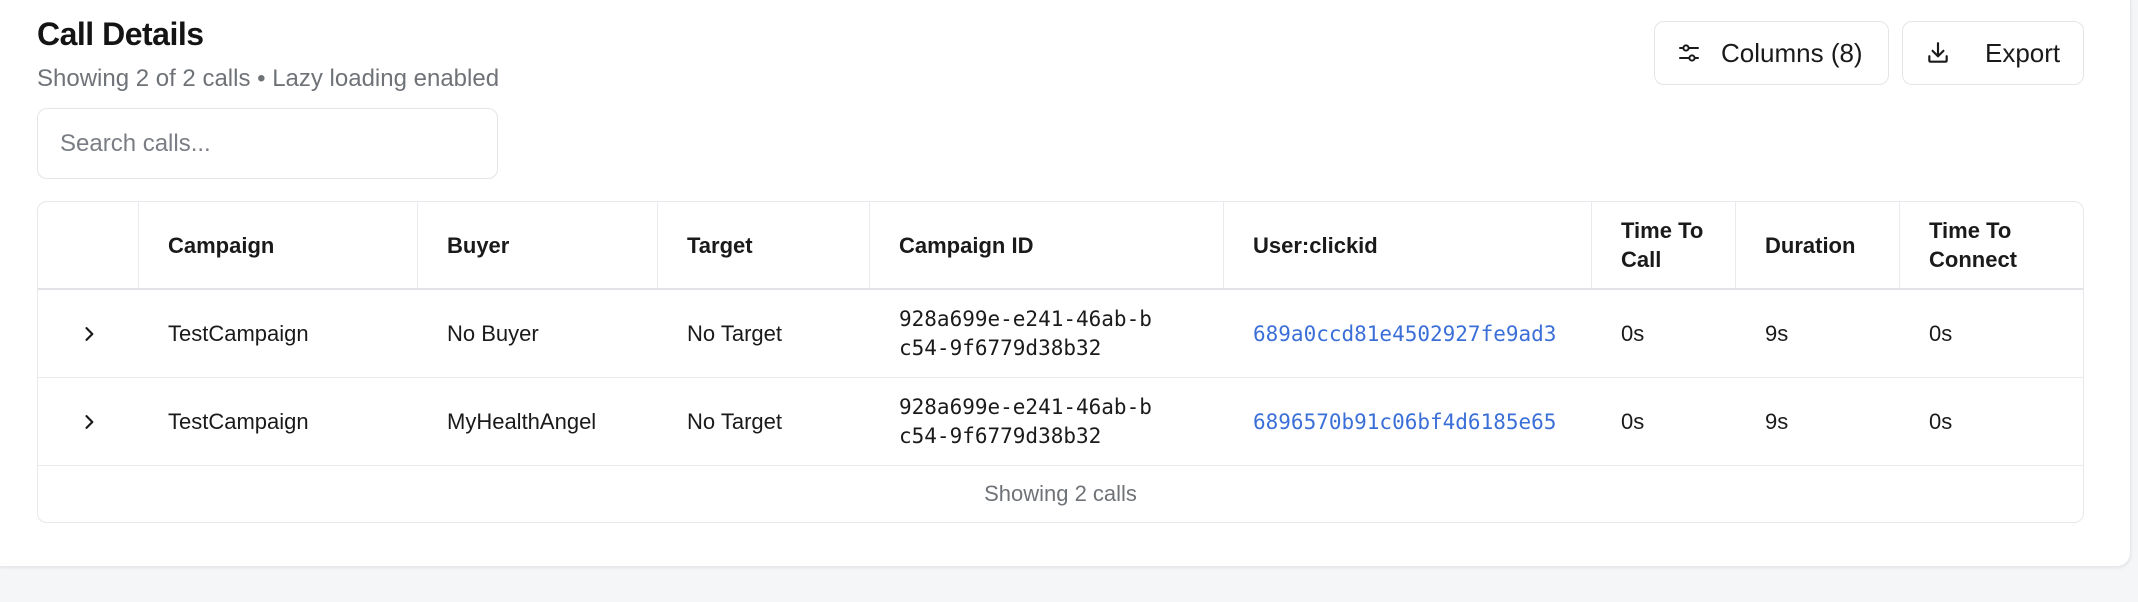 The width and height of the screenshot is (2138, 602). What do you see at coordinates (1818, 245) in the screenshot?
I see `column-header-duration: Duration` at bounding box center [1818, 245].